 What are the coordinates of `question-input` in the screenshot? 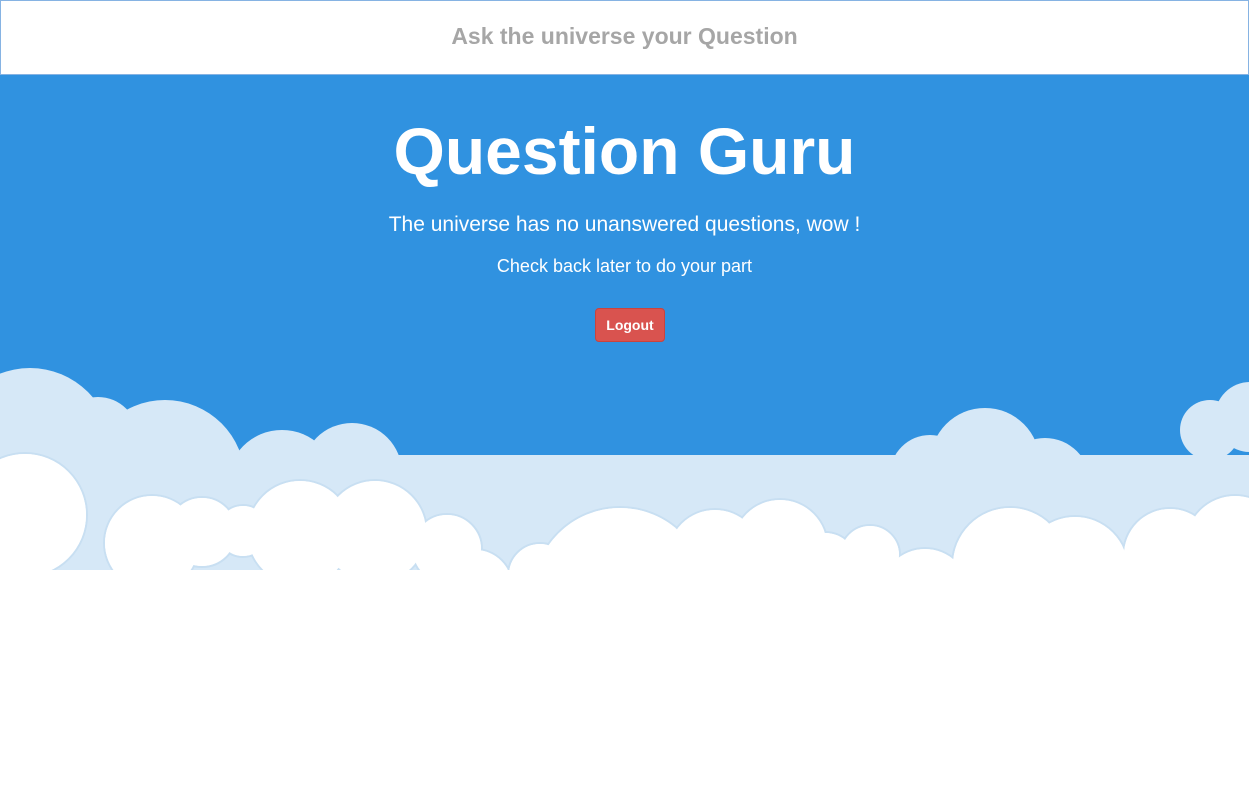 It's located at (624, 37).